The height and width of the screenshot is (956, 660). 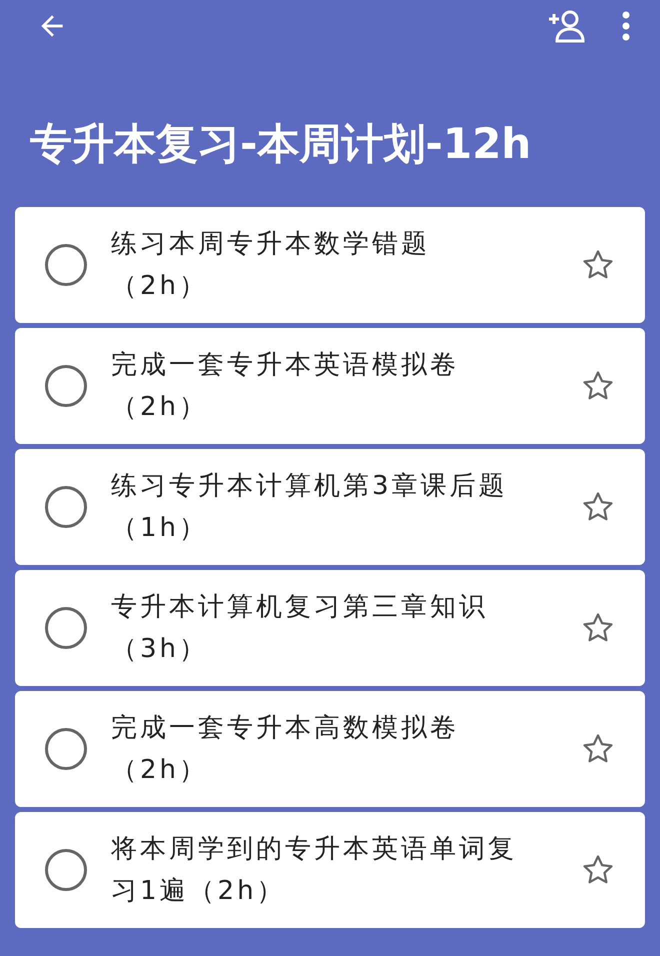 What do you see at coordinates (271, 265) in the screenshot?
I see `task-text: 练习本周专升本数学错题 （2h）` at bounding box center [271, 265].